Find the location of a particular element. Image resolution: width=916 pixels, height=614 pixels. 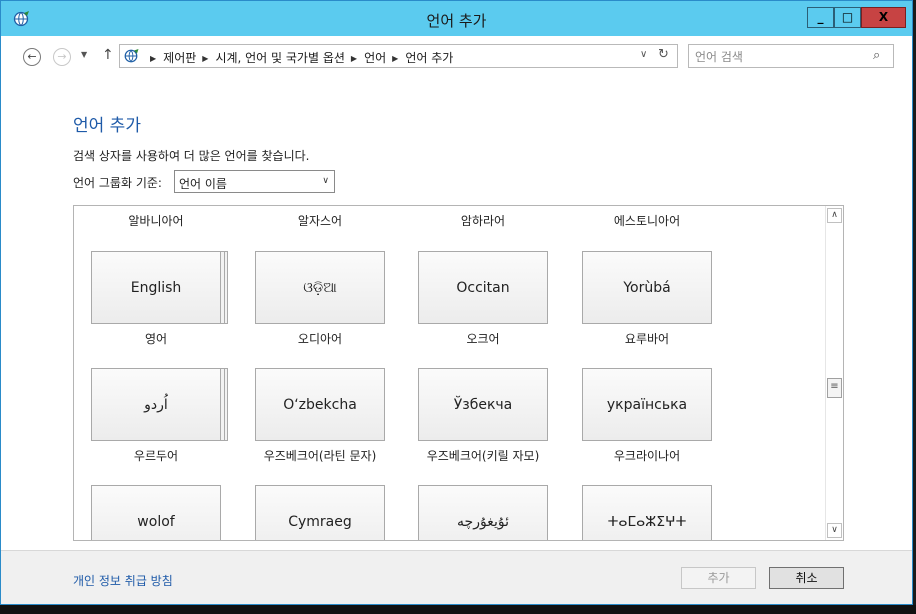

language-name: 암하라어 is located at coordinates (483, 220).